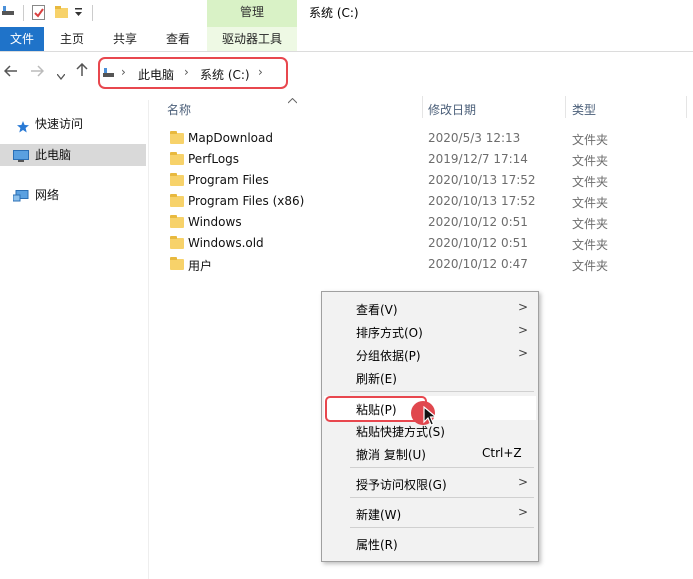 Image resolution: width=693 pixels, height=579 pixels. I want to click on nav-item-network: 网络, so click(73, 195).